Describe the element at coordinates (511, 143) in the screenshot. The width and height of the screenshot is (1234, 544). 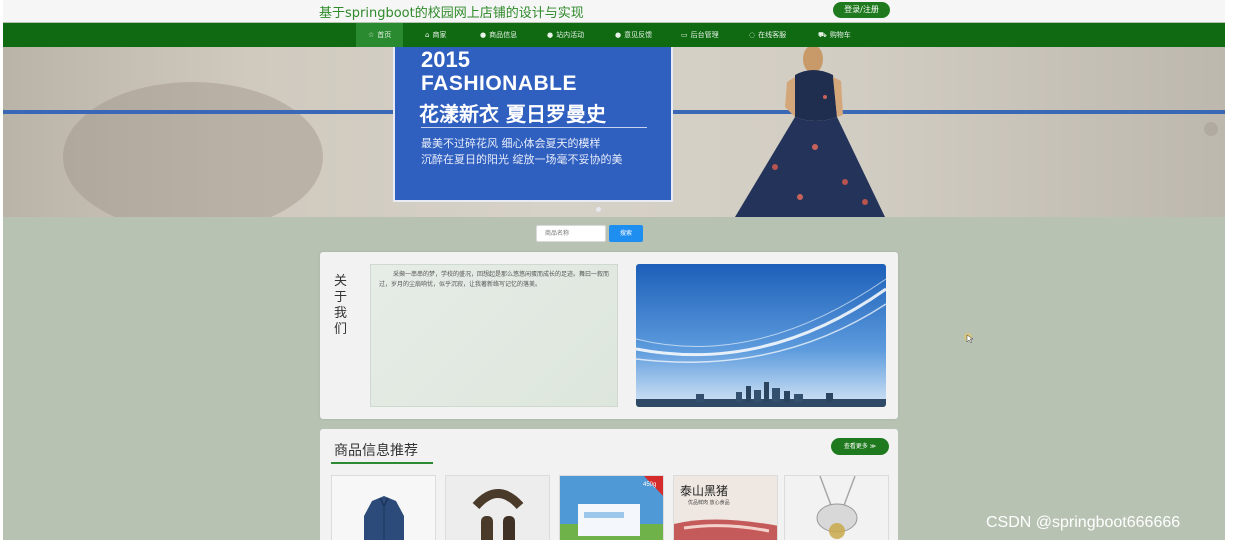
I see `banner-subtitle-1: 最美不过碎花风 细心体会夏天的模样` at that location.